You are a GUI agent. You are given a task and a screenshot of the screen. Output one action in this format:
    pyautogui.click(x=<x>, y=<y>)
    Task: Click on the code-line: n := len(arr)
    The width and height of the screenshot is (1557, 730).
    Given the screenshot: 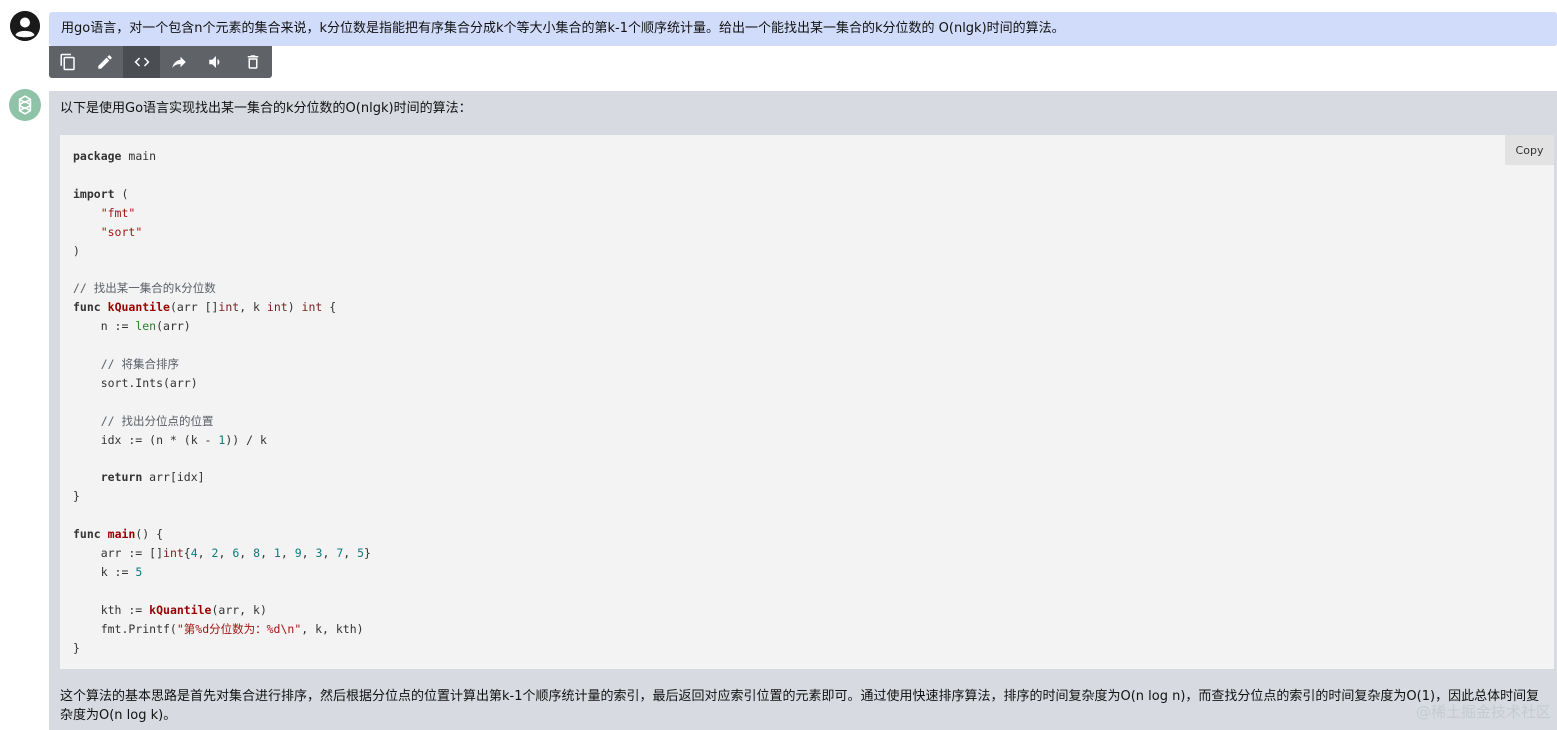 What is the action you would take?
    pyautogui.click(x=132, y=326)
    